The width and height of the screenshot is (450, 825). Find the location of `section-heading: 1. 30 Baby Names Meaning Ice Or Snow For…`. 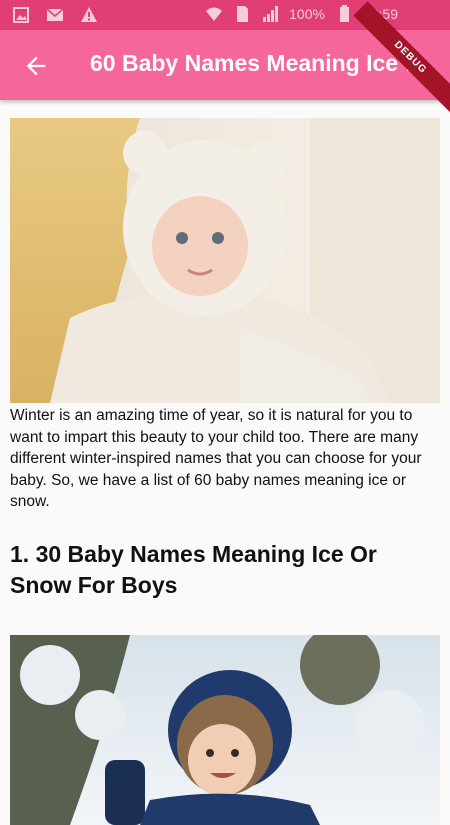

section-heading: 1. 30 Baby Names Meaning Ice Or Snow For… is located at coordinates (193, 569).